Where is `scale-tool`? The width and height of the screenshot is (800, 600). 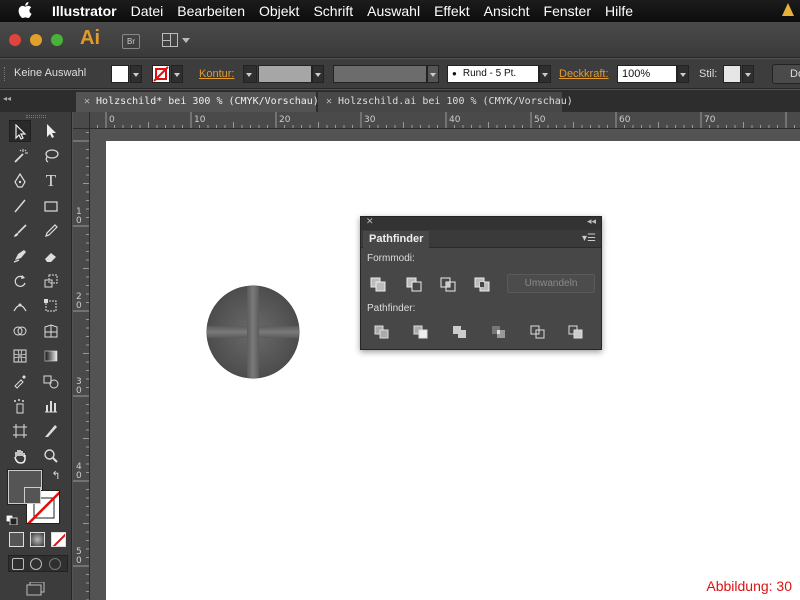
scale-tool is located at coordinates (51, 281).